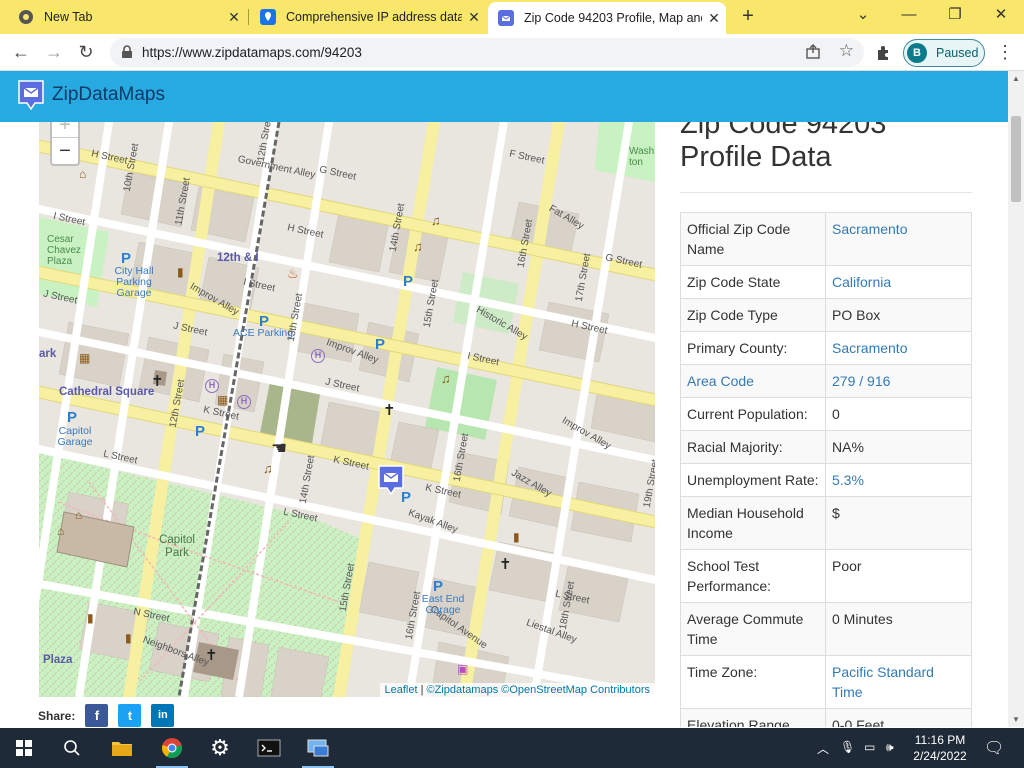 The image size is (1024, 768). Describe the element at coordinates (68, 17) in the screenshot. I see `tab-title: New Tab` at that location.